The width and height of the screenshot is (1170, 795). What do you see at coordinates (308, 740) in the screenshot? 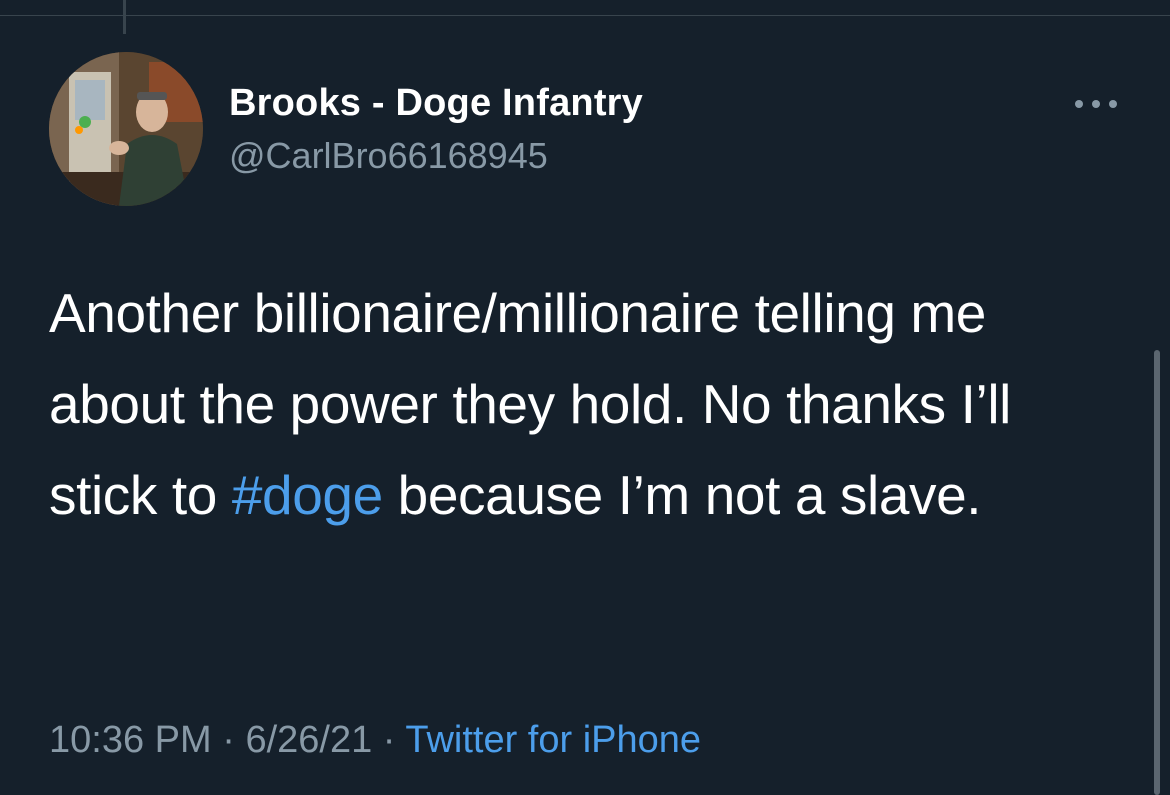
I see `tweet-date: 6/26/21` at bounding box center [308, 740].